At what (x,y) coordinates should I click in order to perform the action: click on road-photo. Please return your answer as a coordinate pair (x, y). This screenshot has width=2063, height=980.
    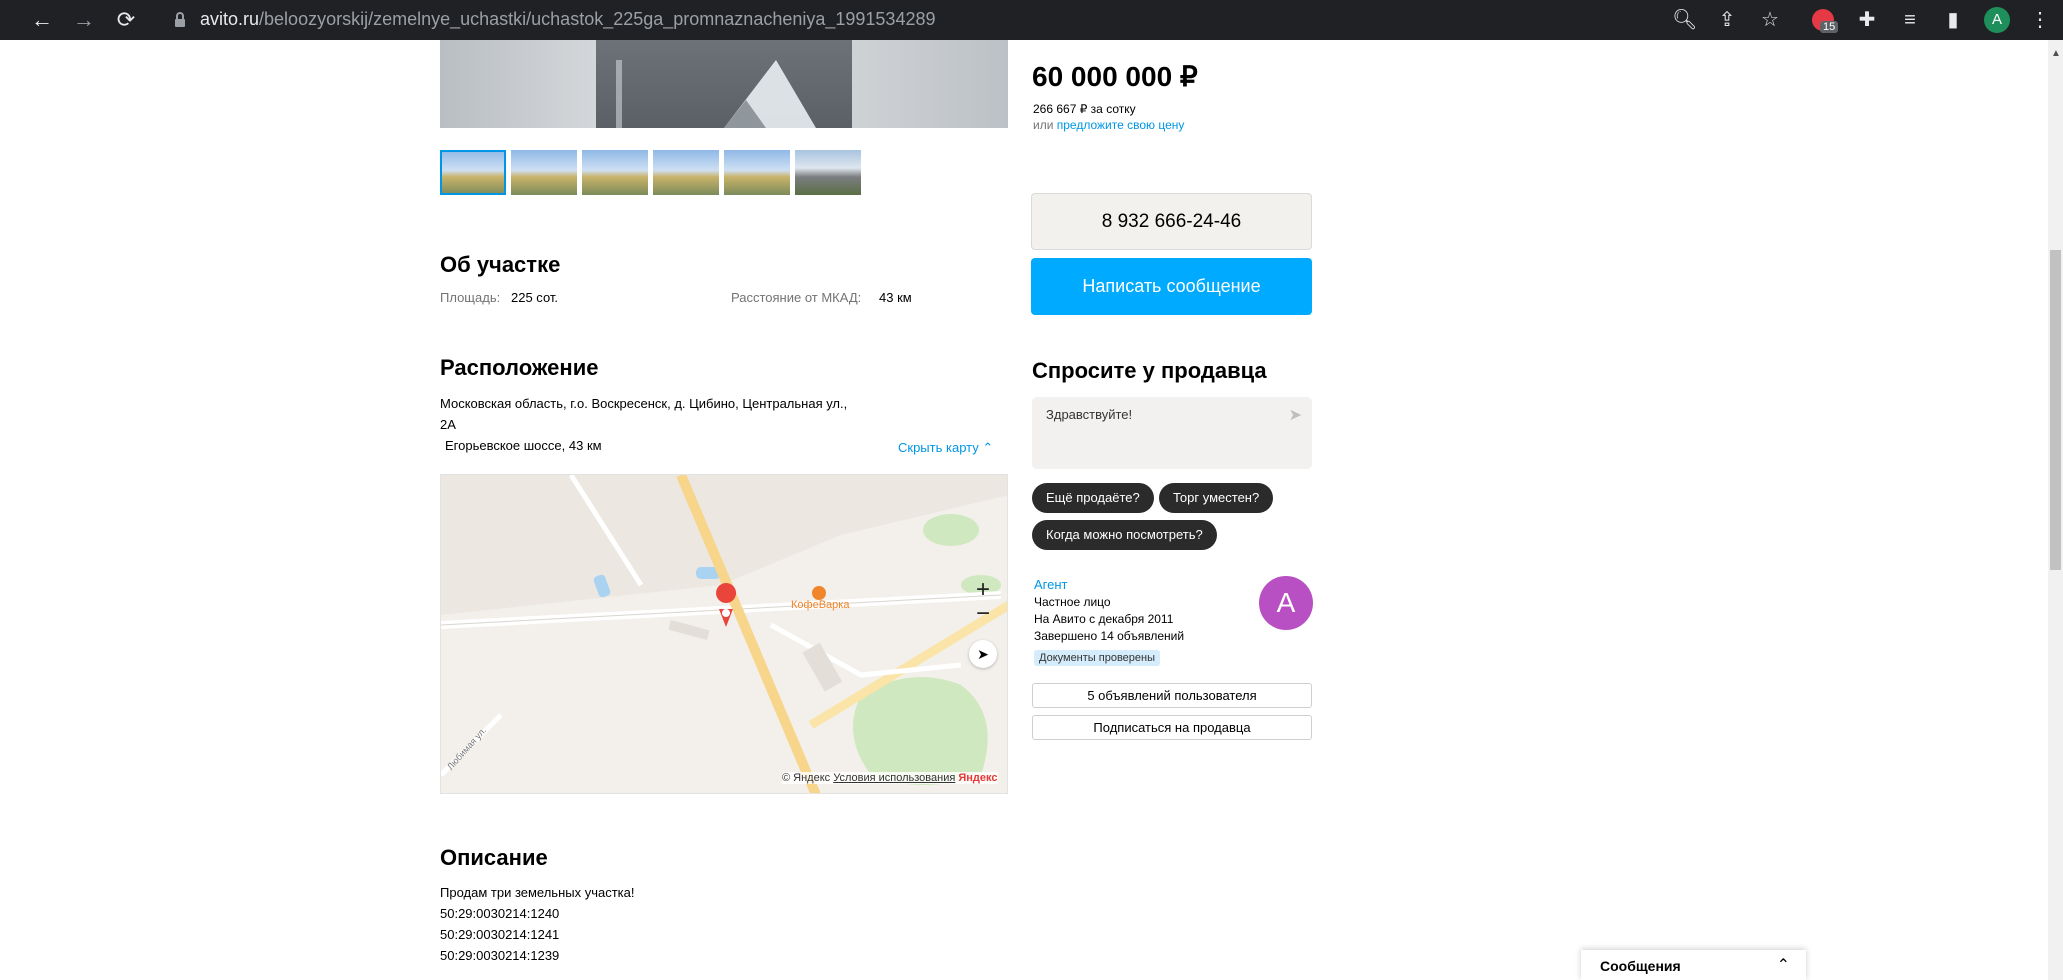
    Looking at the image, I should click on (716, 94).